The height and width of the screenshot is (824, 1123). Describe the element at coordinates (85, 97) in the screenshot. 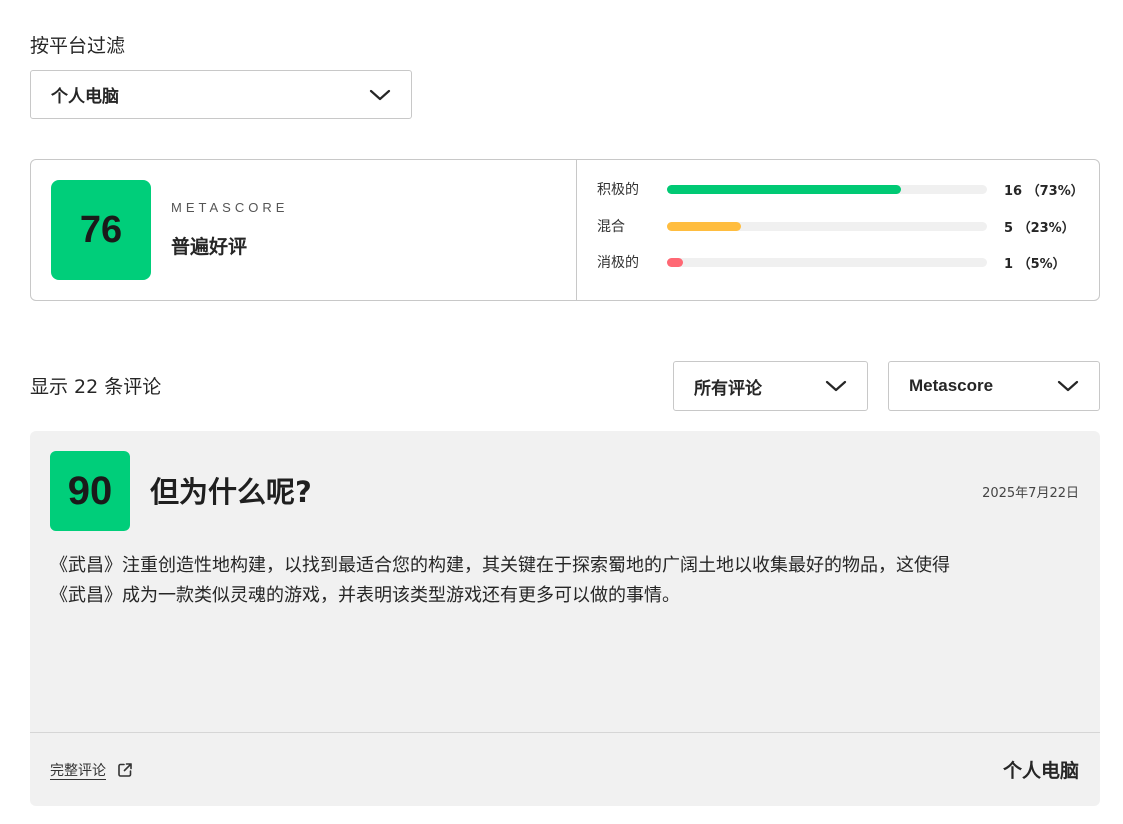

I see `platform-select-value: 个人电脑` at that location.